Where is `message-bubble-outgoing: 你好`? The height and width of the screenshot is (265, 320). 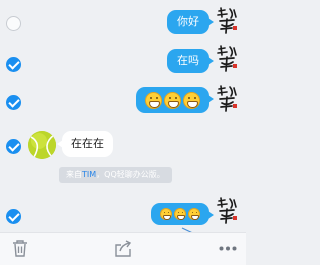 message-bubble-outgoing: 你好 is located at coordinates (190, 22).